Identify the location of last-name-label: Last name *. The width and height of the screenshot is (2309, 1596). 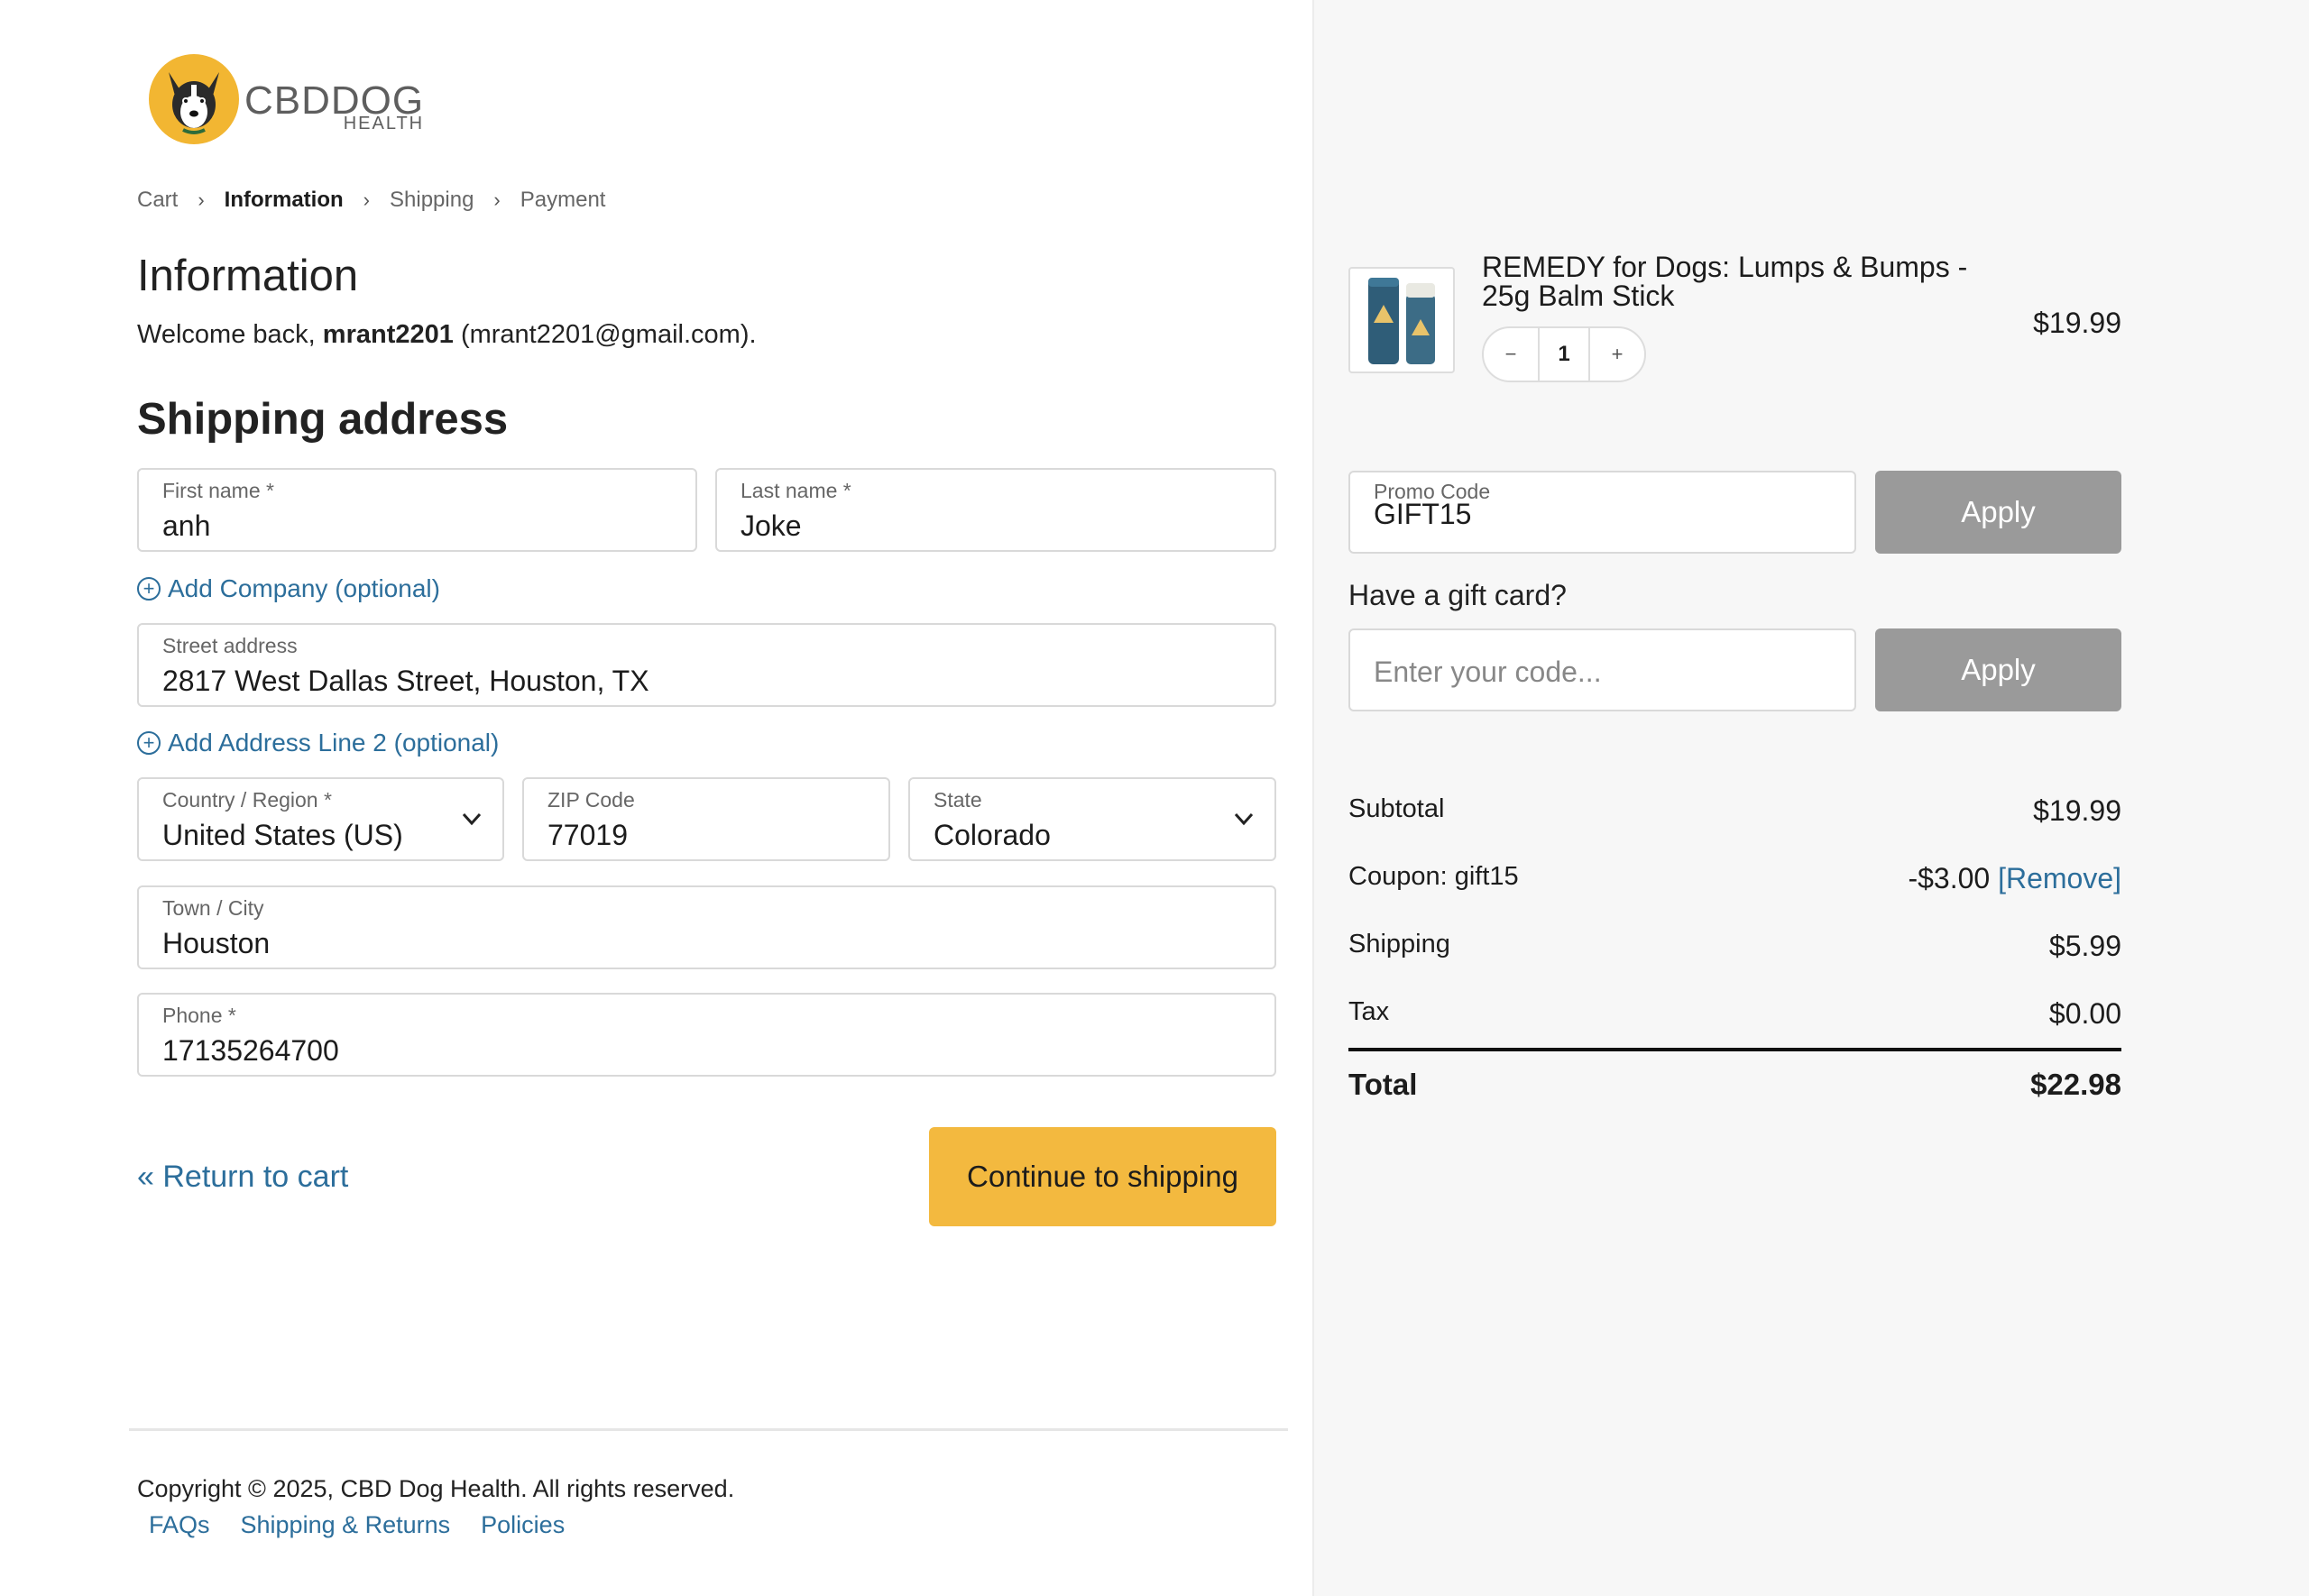
(796, 490).